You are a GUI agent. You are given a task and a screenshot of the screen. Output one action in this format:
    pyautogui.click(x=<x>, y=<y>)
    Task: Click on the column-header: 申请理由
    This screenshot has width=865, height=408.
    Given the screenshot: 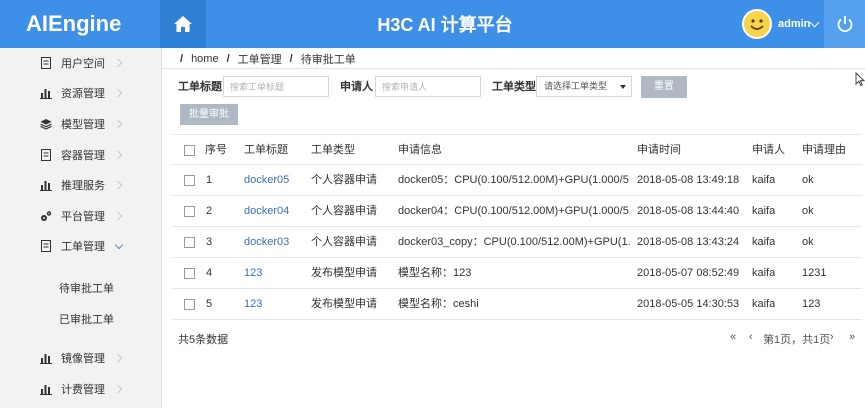 What is the action you would take?
    pyautogui.click(x=824, y=150)
    